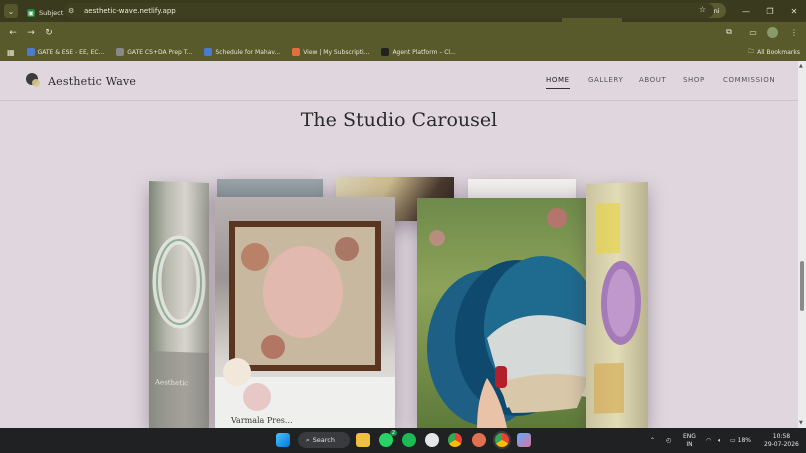 The width and height of the screenshot is (806, 453). I want to click on clock-date: 29-07-2026, so click(781, 444).